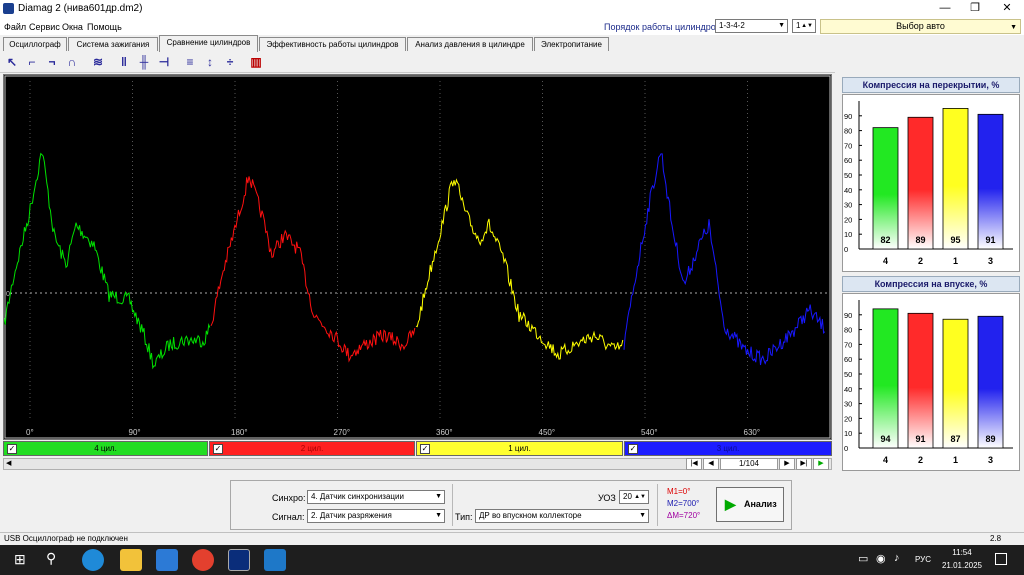  What do you see at coordinates (470, 44) in the screenshot?
I see `tab-pressure-analysis: Анализ давления в цилиндре` at bounding box center [470, 44].